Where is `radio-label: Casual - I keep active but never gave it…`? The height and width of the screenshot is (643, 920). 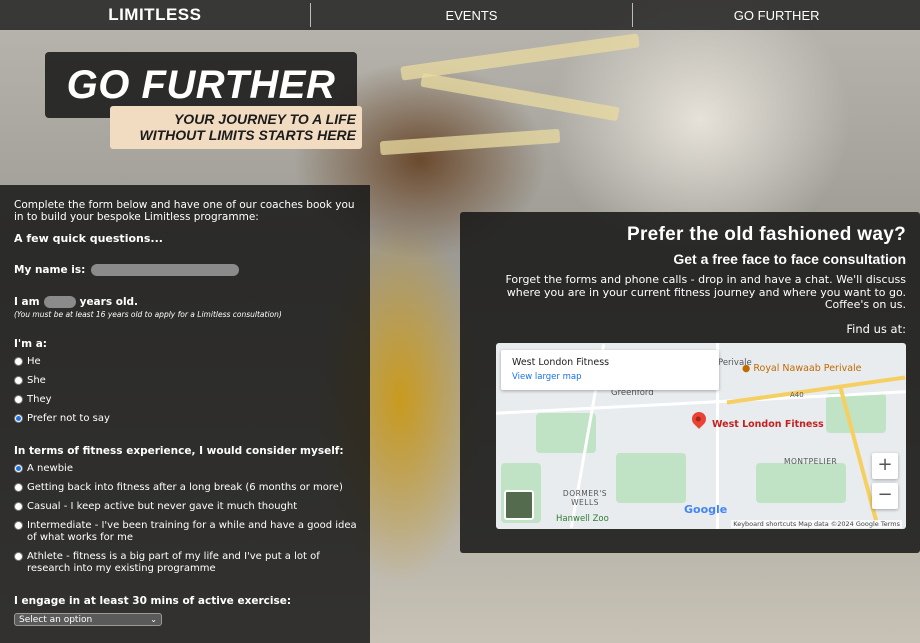
radio-label: Casual - I keep active but never gave it… is located at coordinates (162, 506).